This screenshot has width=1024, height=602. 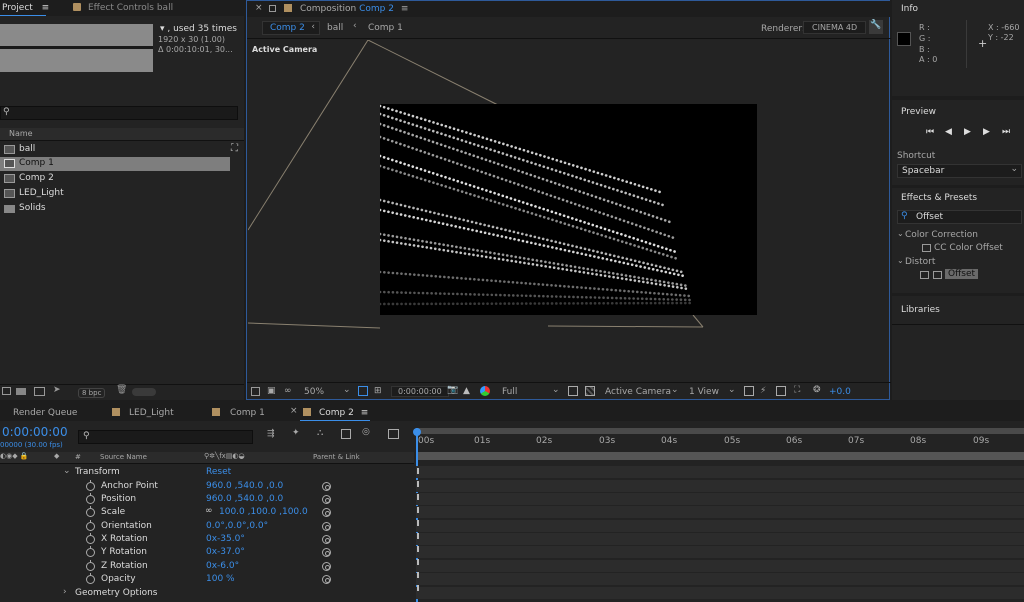 I want to click on composition-flowchart-icon: ⇶, so click(x=271, y=434).